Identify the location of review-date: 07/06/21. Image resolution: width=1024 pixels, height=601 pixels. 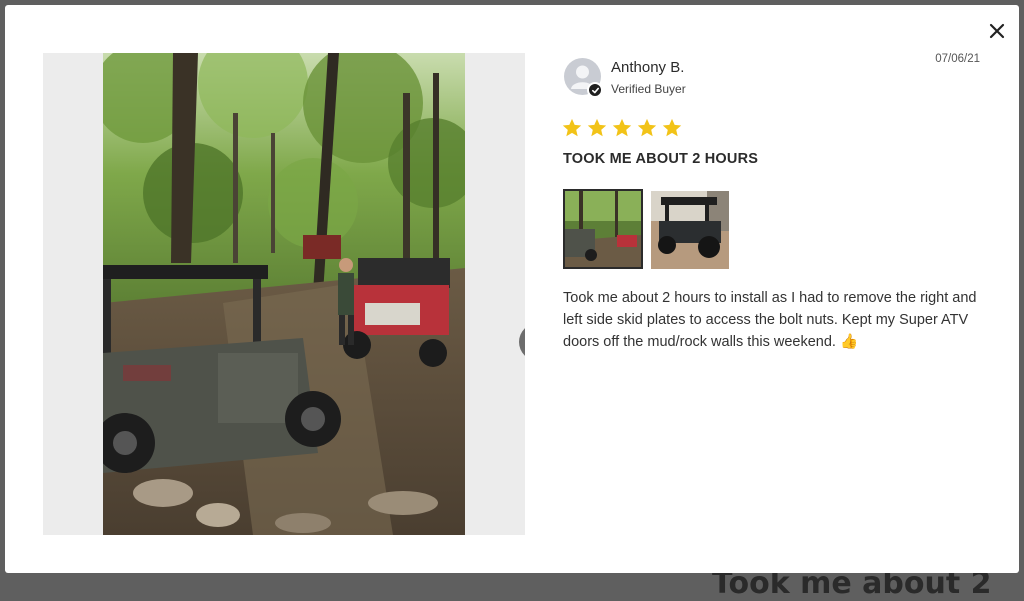
(957, 59).